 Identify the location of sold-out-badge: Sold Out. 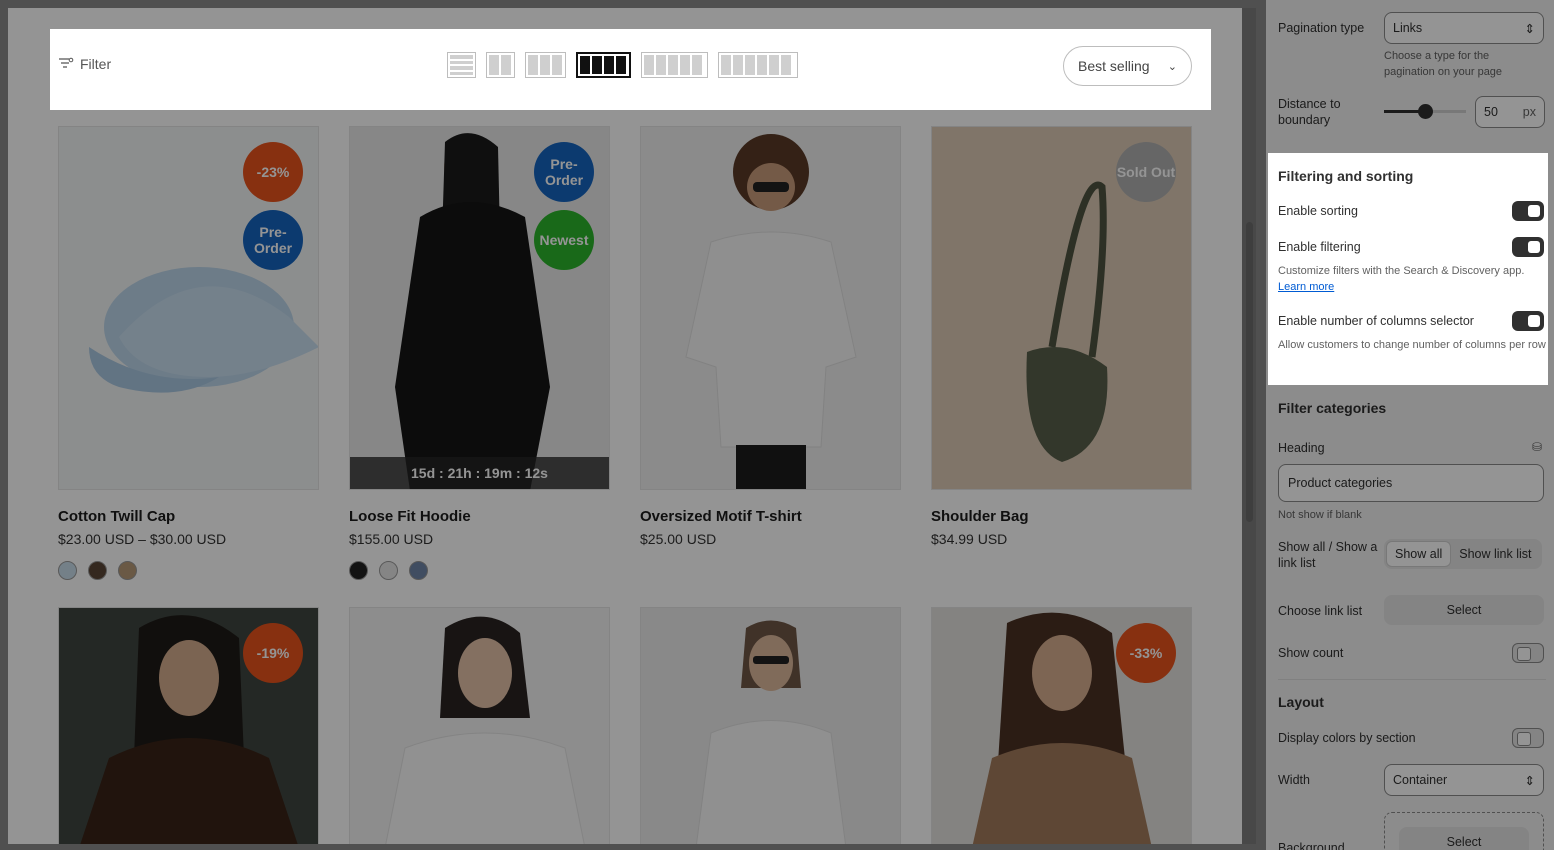
(1146, 172).